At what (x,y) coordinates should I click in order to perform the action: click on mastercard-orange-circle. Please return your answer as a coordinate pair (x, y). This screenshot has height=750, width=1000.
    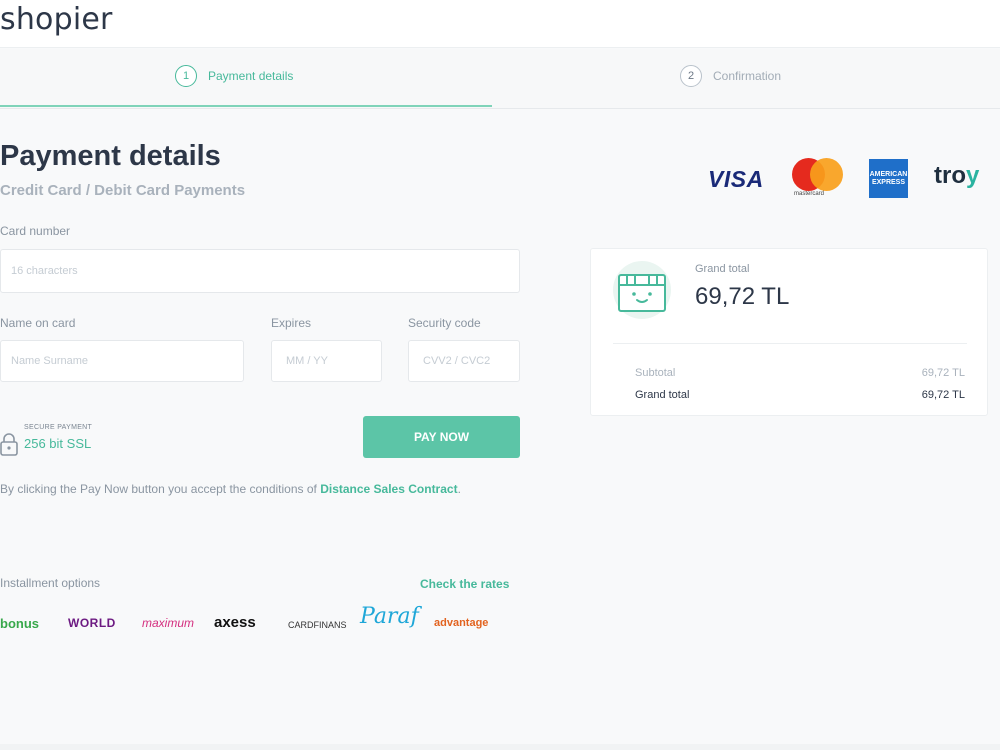
    Looking at the image, I should click on (826, 174).